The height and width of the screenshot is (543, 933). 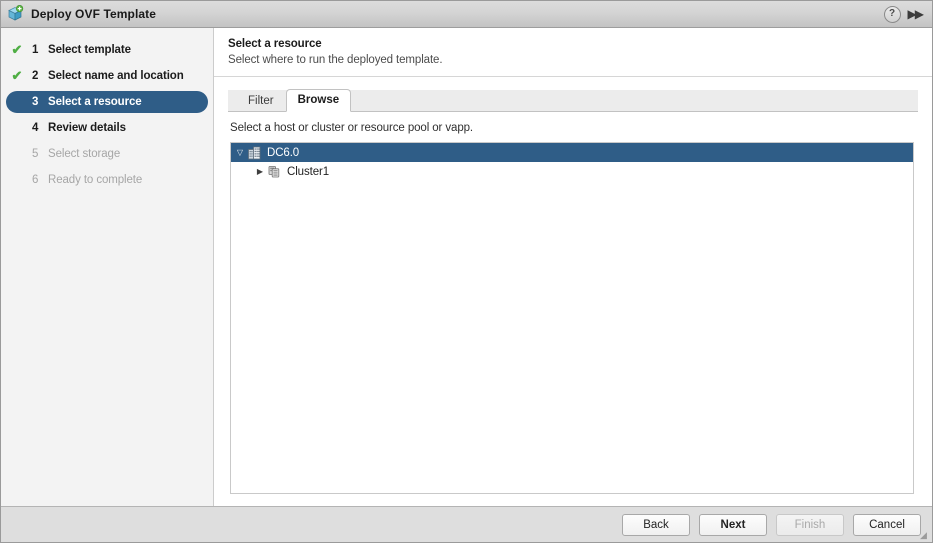 I want to click on step-number: 3, so click(x=35, y=102).